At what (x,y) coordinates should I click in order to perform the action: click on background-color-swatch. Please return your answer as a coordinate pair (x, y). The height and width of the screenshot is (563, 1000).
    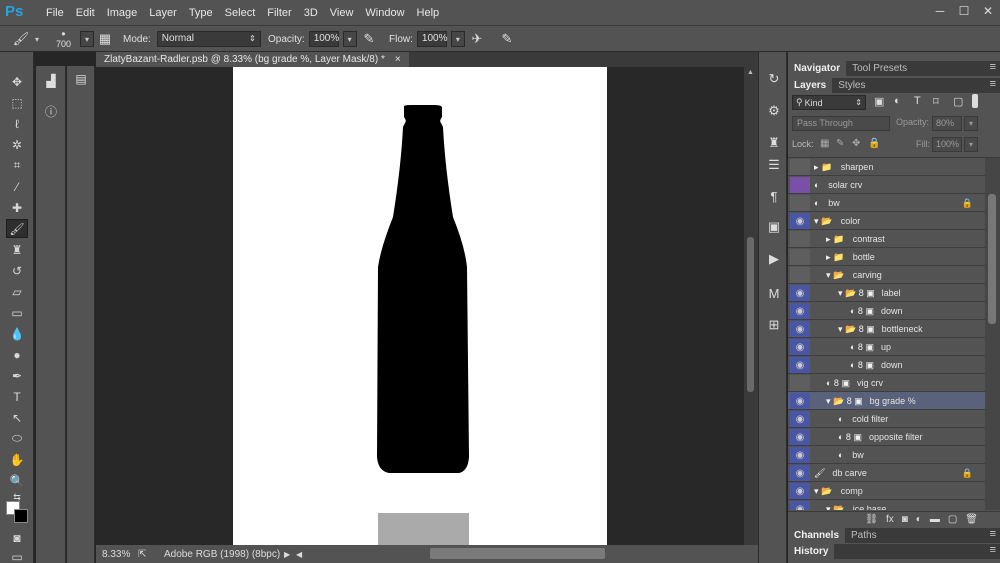
    Looking at the image, I should click on (21, 516).